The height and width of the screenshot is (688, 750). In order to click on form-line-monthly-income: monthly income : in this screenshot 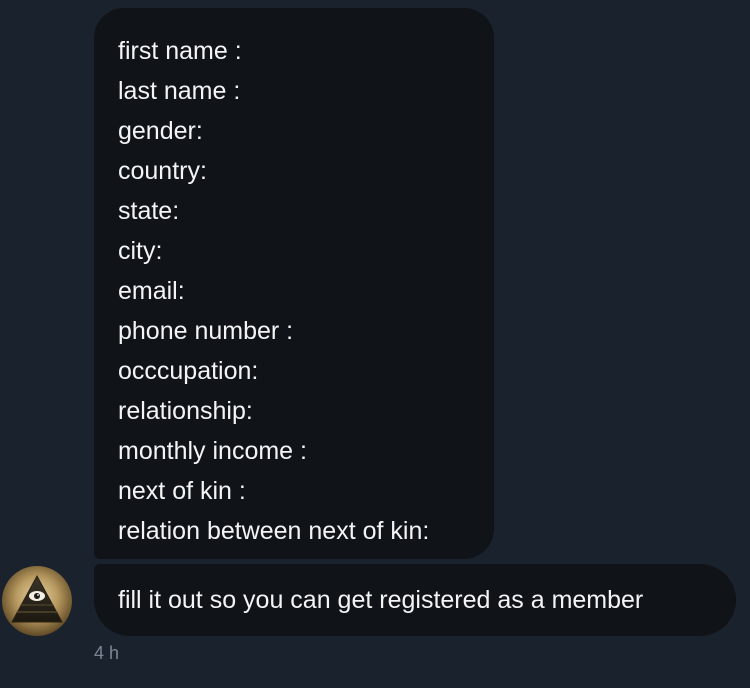, I will do `click(212, 451)`.